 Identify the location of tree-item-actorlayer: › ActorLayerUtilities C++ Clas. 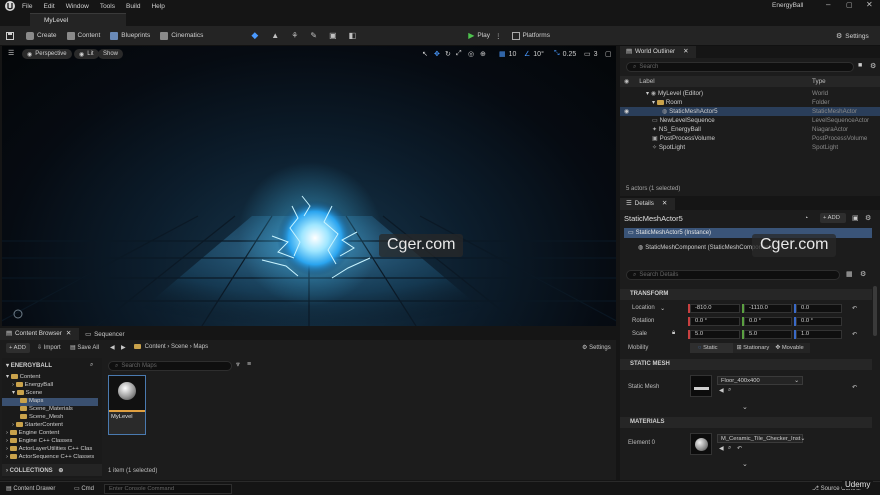
(50, 450).